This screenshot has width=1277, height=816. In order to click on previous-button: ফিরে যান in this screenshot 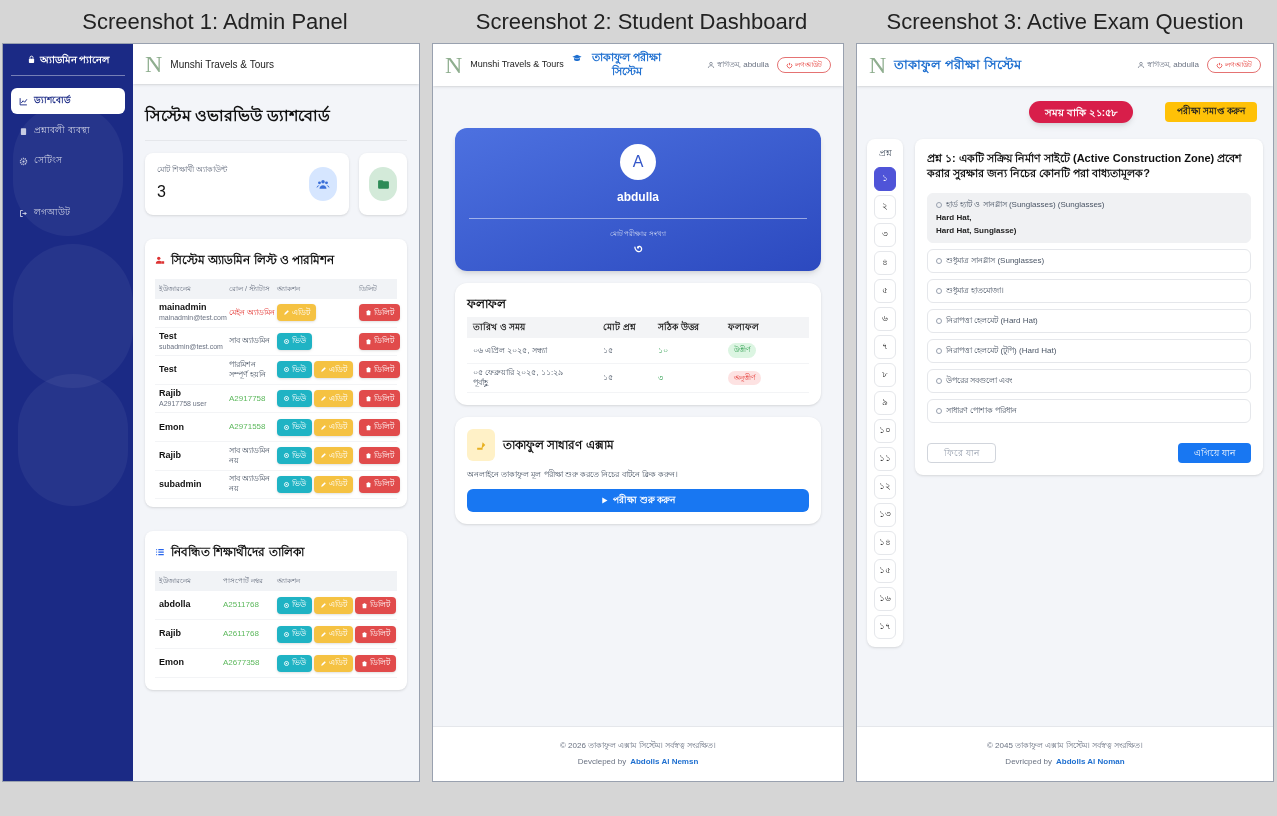, I will do `click(961, 453)`.